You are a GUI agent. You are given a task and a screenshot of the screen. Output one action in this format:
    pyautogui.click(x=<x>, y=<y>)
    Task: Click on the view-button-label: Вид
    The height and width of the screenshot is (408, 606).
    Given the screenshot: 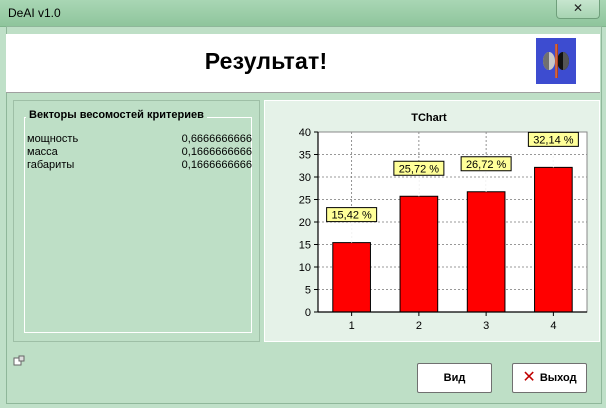 What is the action you would take?
    pyautogui.click(x=454, y=378)
    